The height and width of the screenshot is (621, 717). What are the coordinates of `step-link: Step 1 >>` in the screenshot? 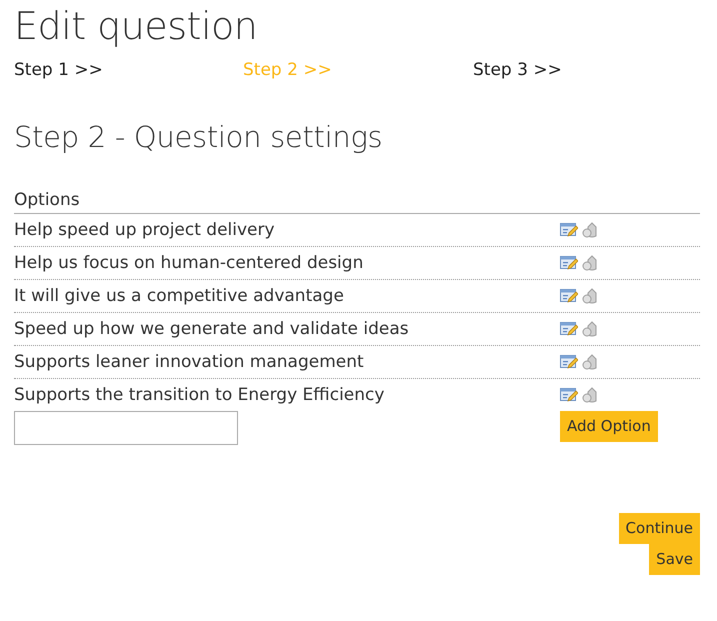 It's located at (58, 70).